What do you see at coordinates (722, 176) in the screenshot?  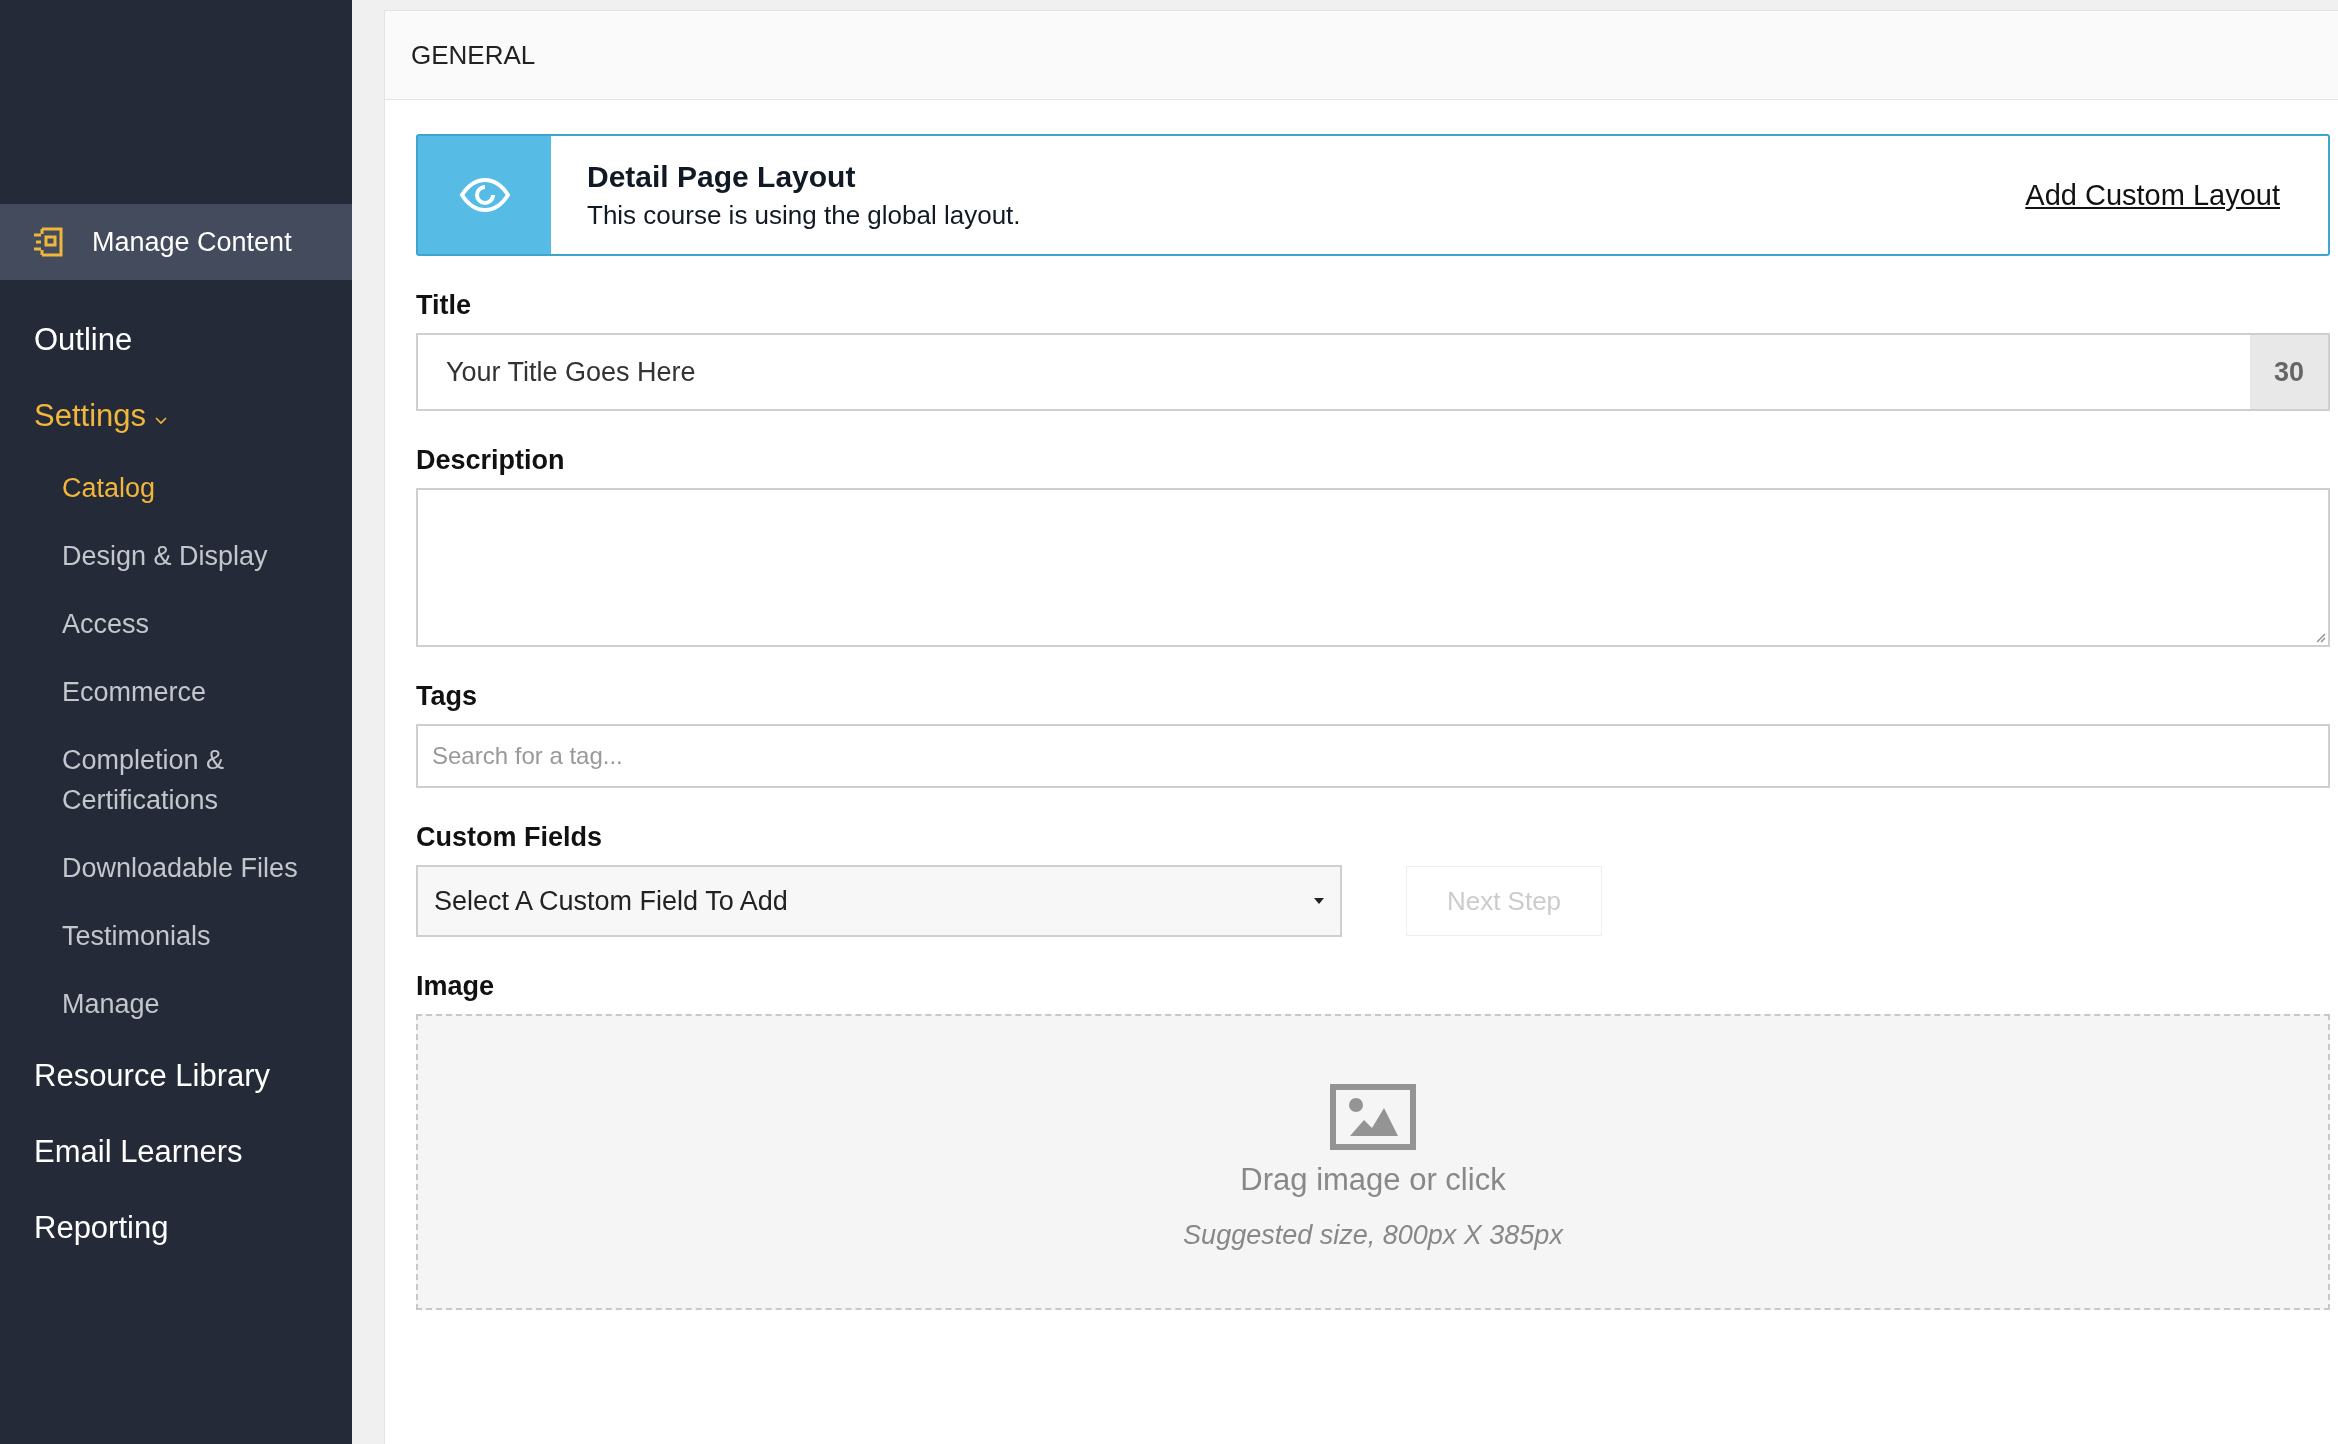 I see `banner-title: Detail Page Layout` at bounding box center [722, 176].